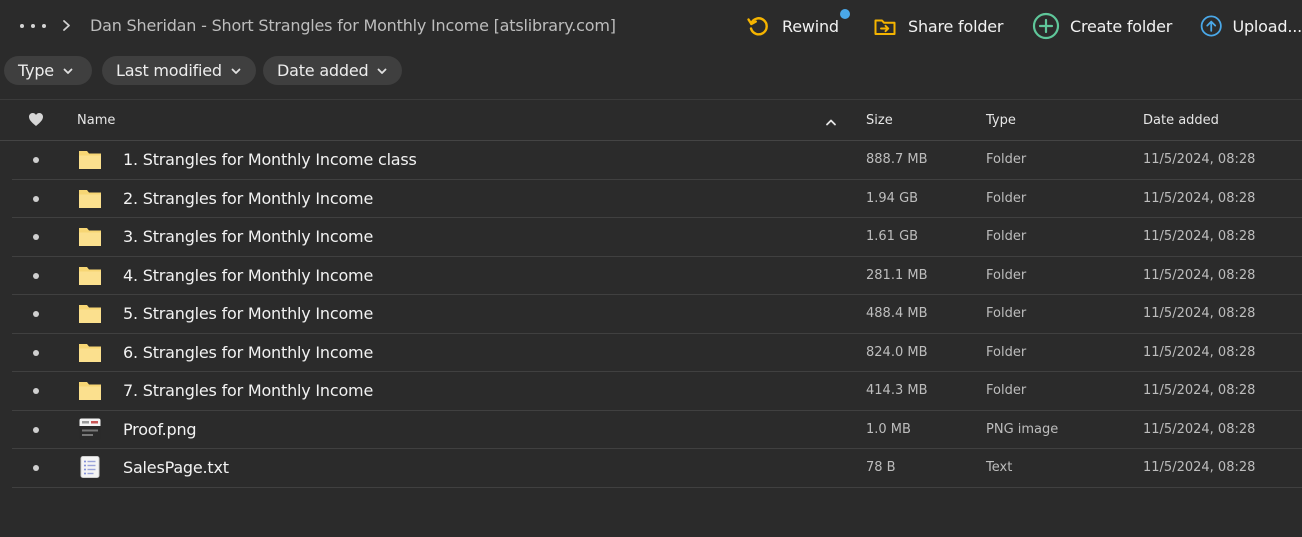  I want to click on file-size: 414.3 MB, so click(897, 390).